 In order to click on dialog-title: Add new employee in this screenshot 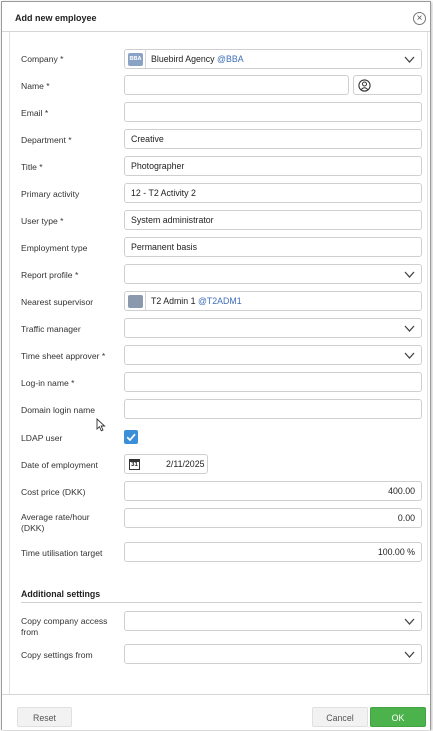, I will do `click(56, 18)`.